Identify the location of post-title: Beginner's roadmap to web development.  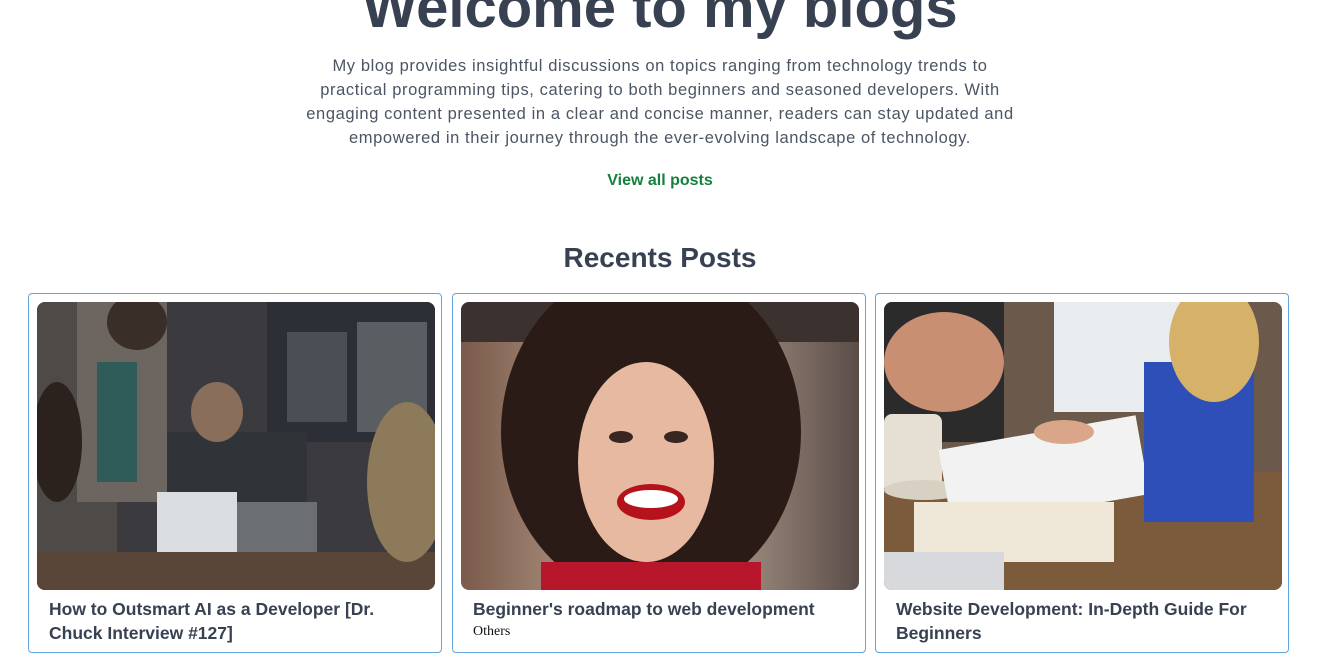
(664, 609).